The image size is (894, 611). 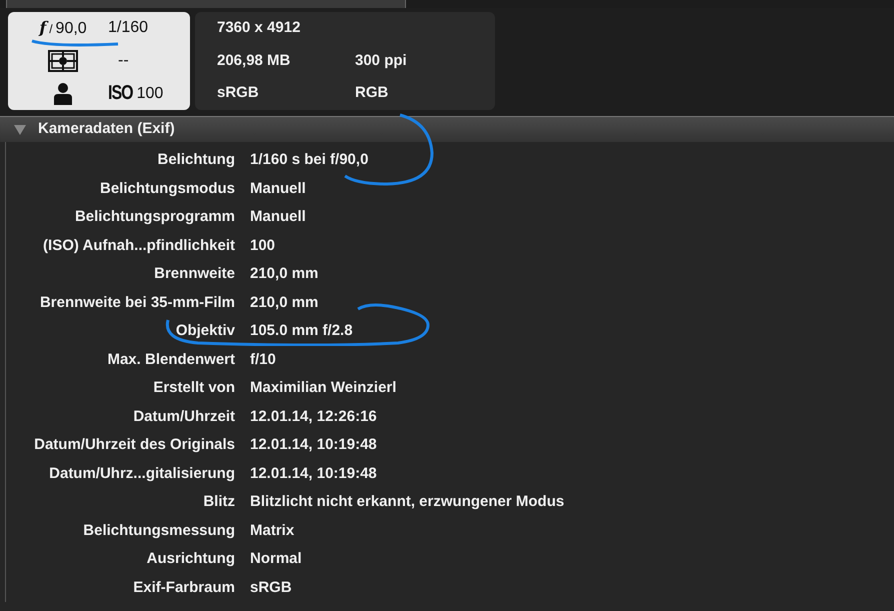 I want to click on field-label: Exif-Farbraum, so click(x=184, y=588).